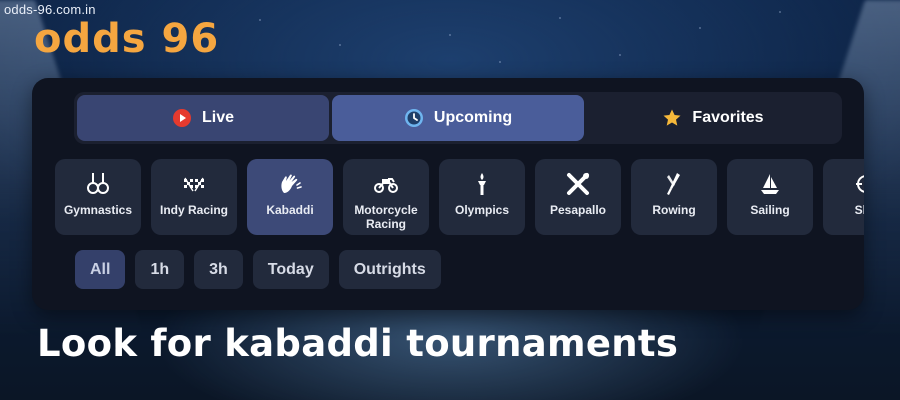 This screenshot has height=400, width=900. I want to click on sport-indy-racing: Indy Racing, so click(194, 197).